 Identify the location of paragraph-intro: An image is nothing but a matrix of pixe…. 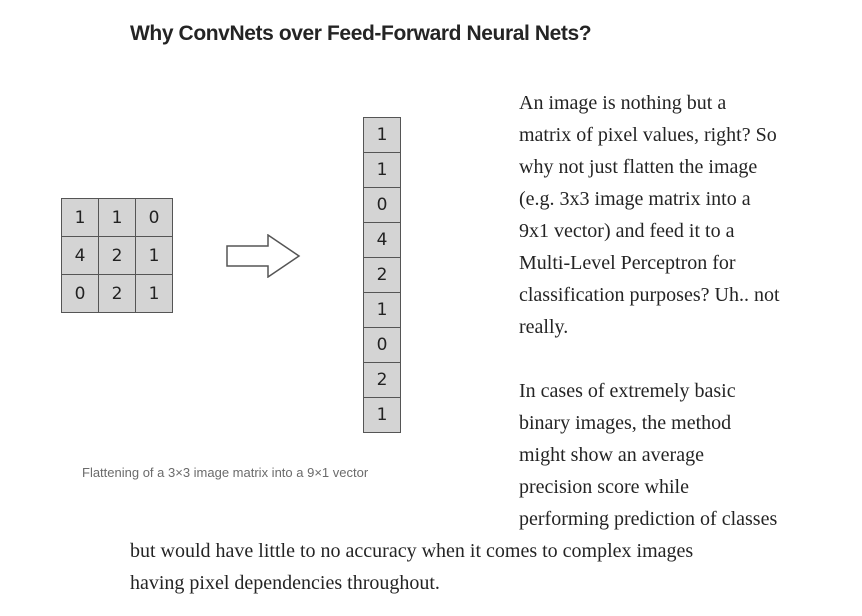
(671, 215).